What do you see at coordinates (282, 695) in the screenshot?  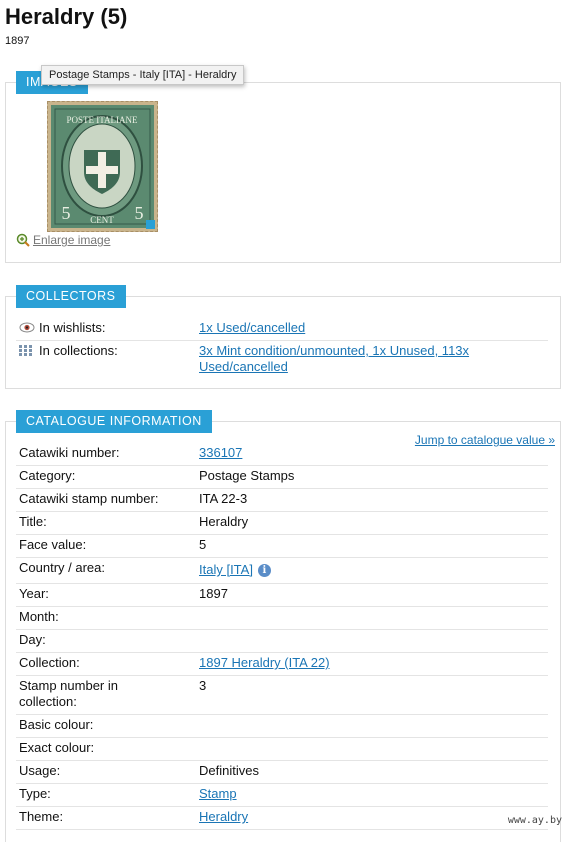 I see `catalogue-row: Stamp number in collection: 3` at bounding box center [282, 695].